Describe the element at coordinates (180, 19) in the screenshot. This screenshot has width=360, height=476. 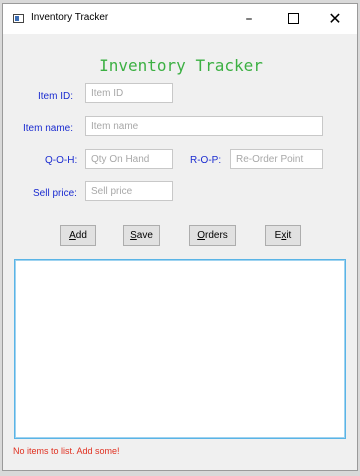
I see `title-bar: Inventory Tracker – ✕` at that location.